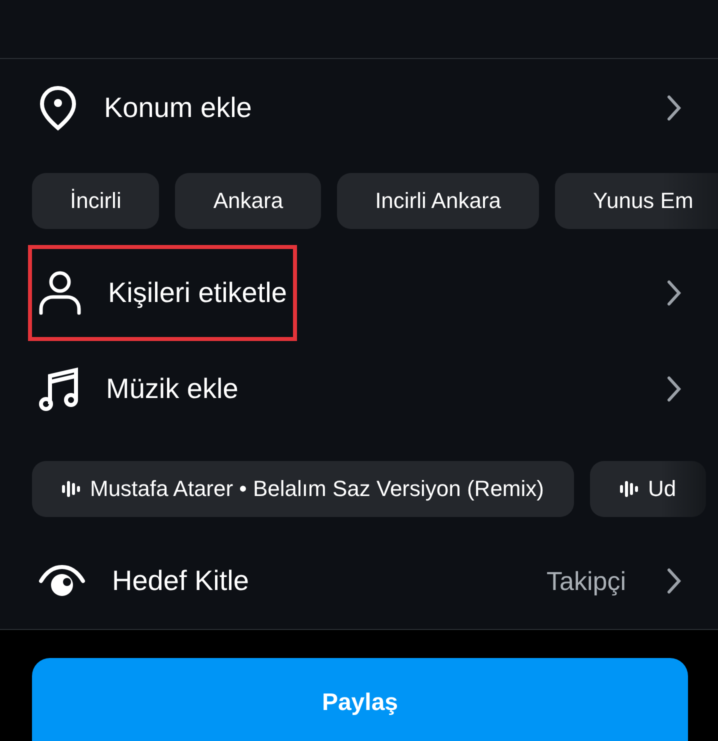  I want to click on song-chip: Mustafa Atarer • Belalım Saz Versiyon (Remix), so click(303, 489).